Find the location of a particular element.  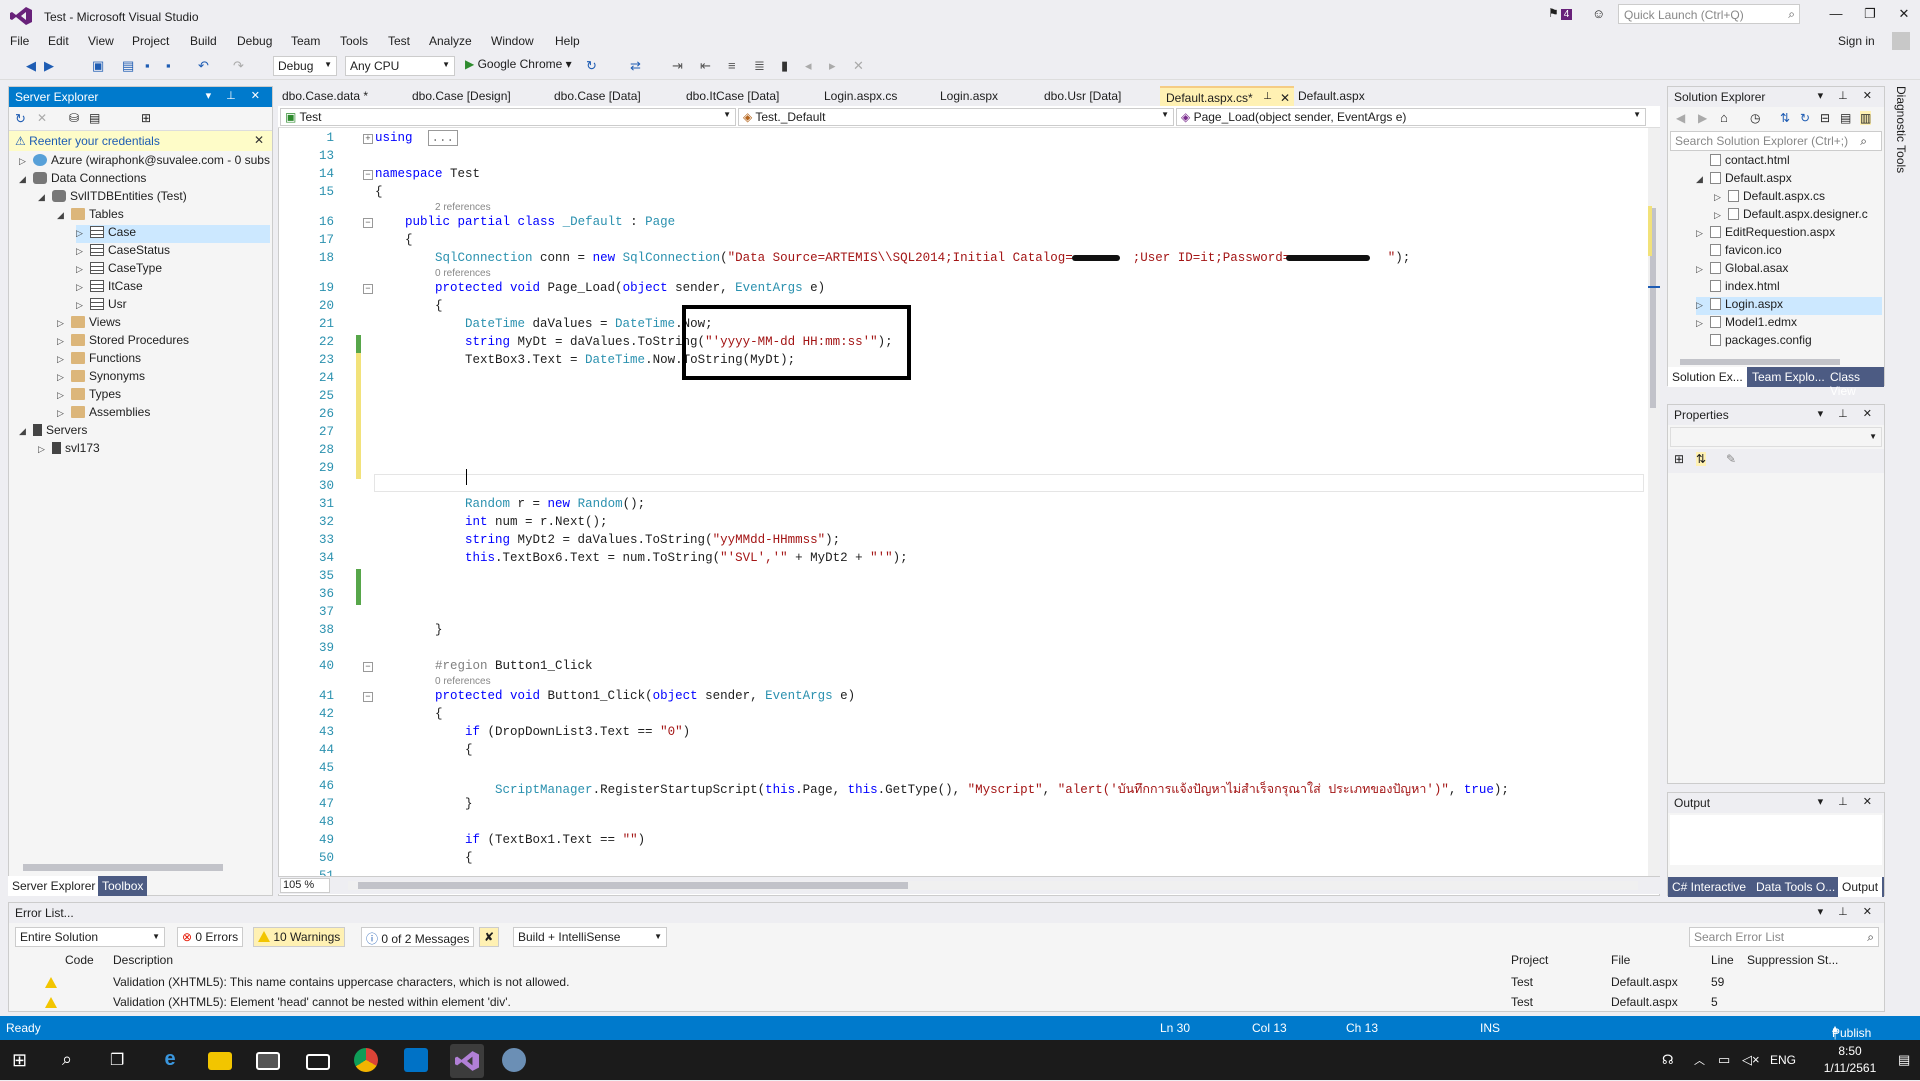

close-tab-icon: ✕ is located at coordinates (1285, 98).